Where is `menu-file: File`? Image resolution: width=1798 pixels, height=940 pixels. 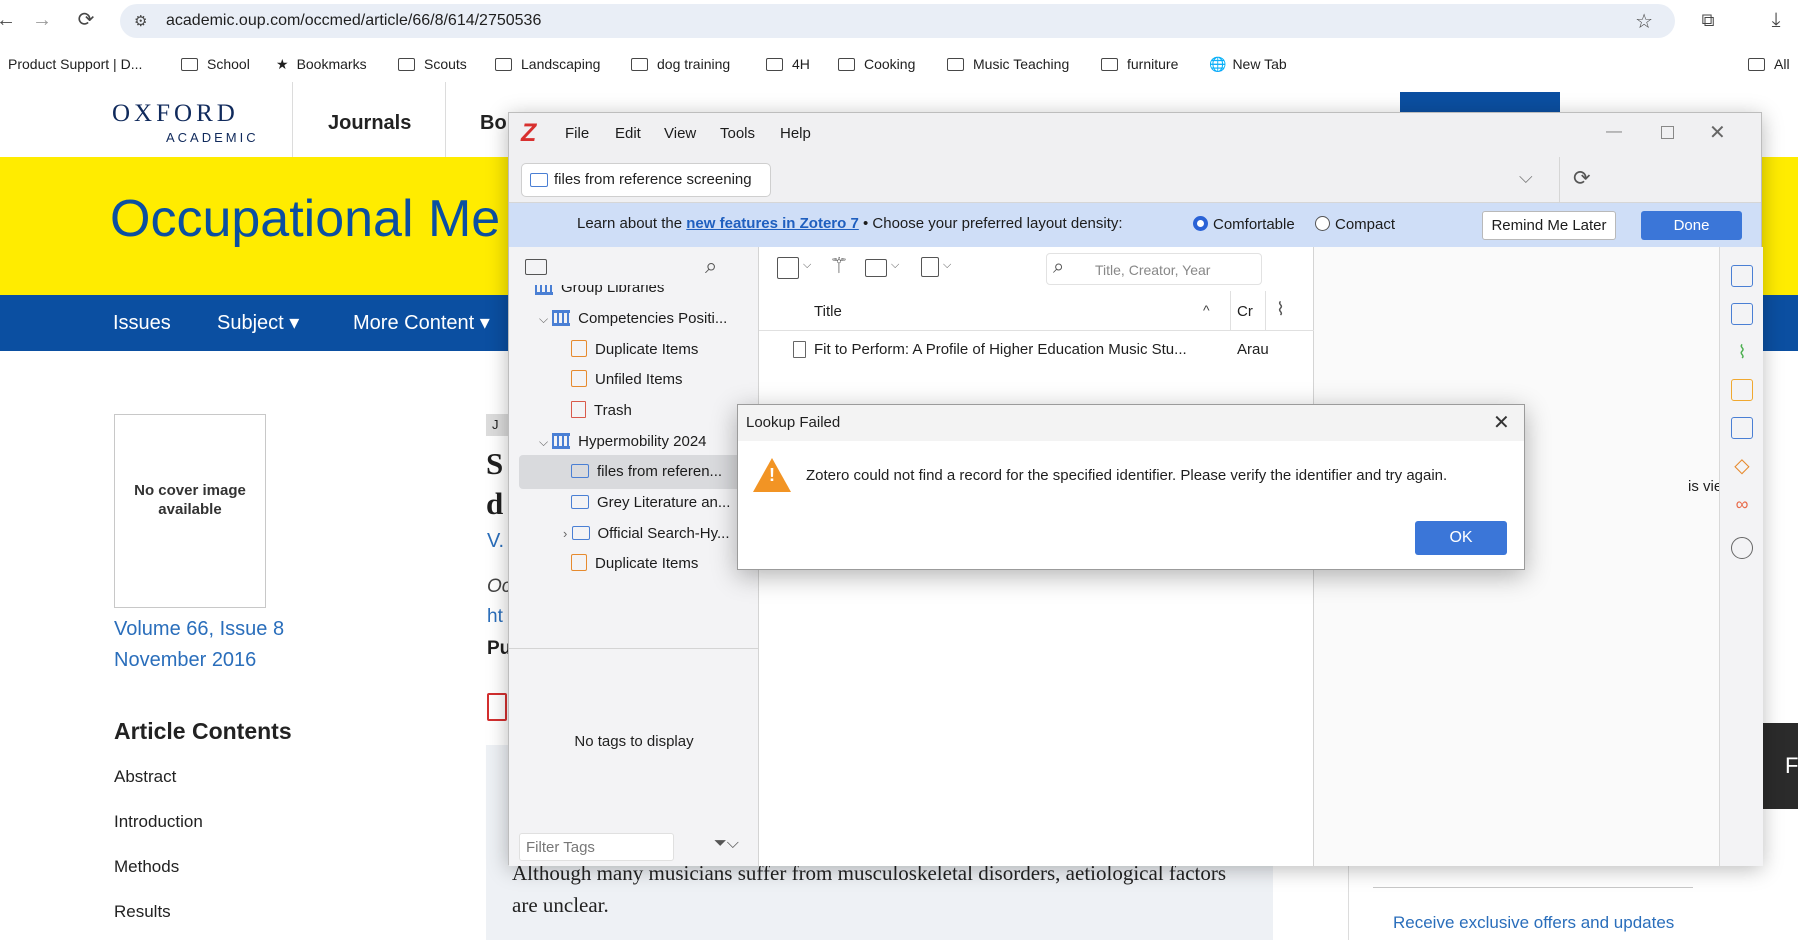
menu-file: File is located at coordinates (577, 133).